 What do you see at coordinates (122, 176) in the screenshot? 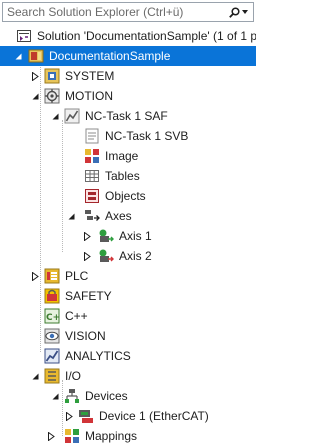
I see `tree-item-label: Tables` at bounding box center [122, 176].